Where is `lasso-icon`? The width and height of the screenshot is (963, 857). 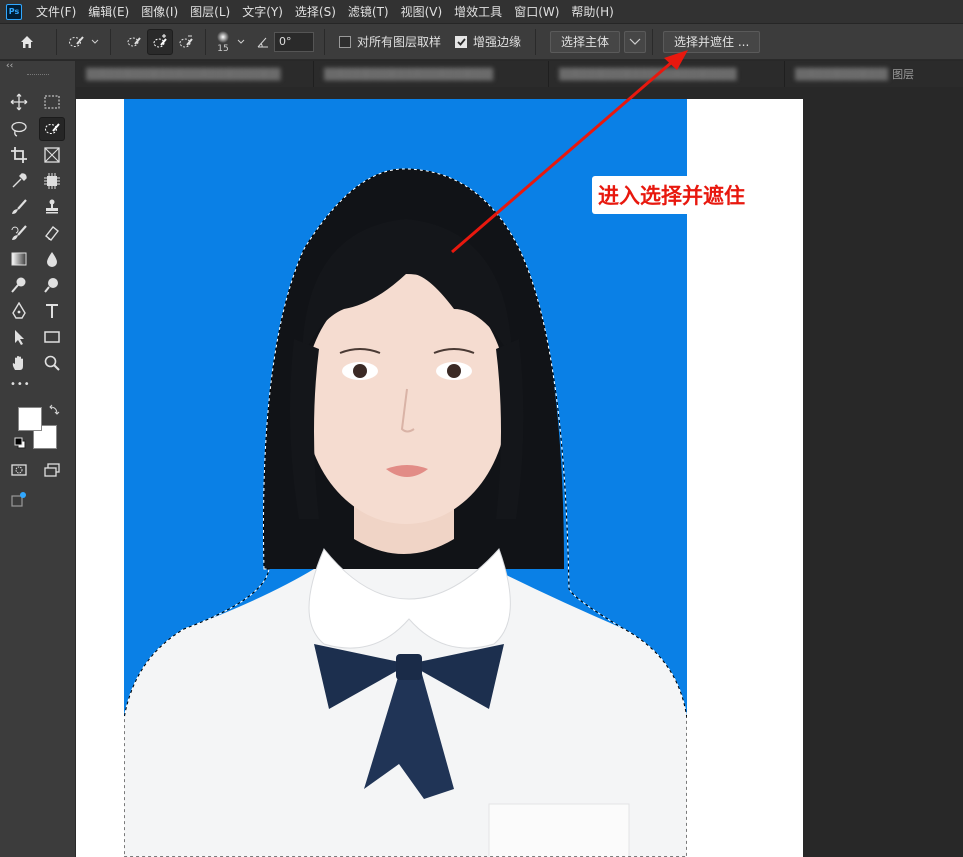 lasso-icon is located at coordinates (19, 129).